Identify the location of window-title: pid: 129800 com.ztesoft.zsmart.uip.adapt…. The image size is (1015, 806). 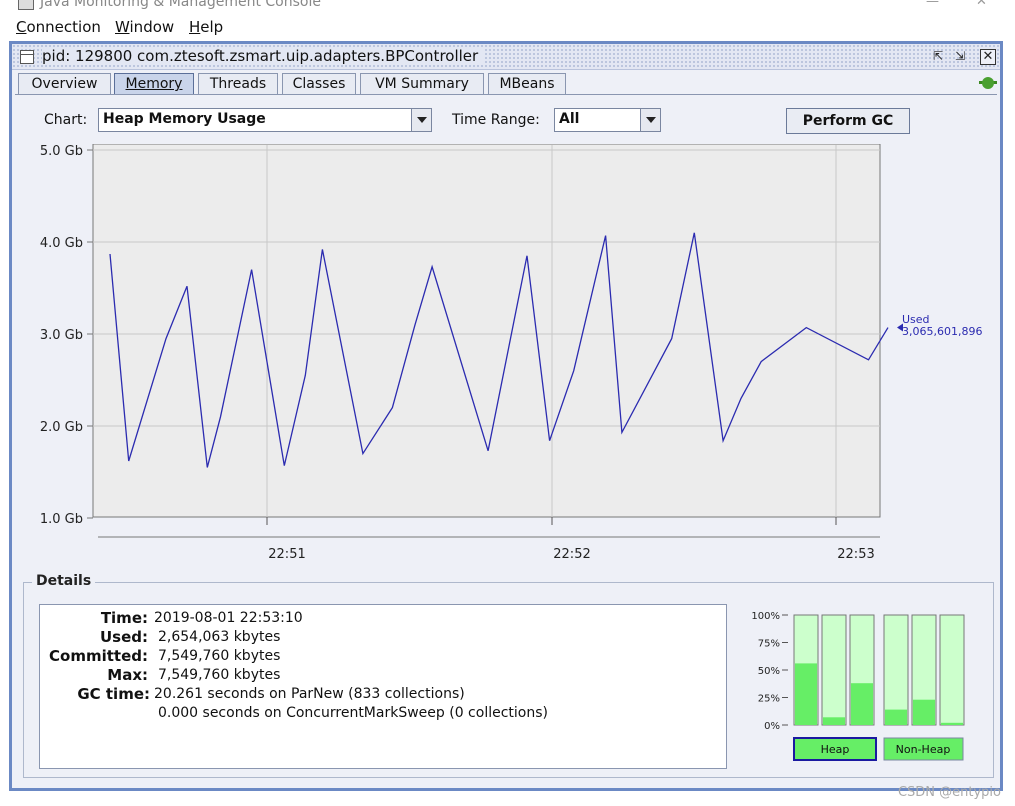
(263, 56).